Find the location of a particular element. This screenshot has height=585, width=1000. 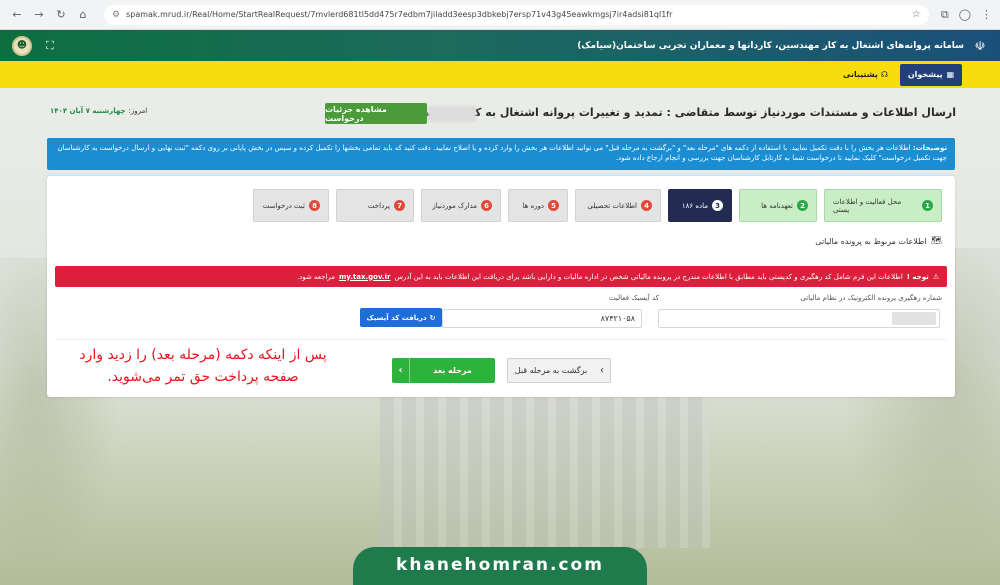

step-documents: 6 مدارک موردنیاز is located at coordinates (461, 205).